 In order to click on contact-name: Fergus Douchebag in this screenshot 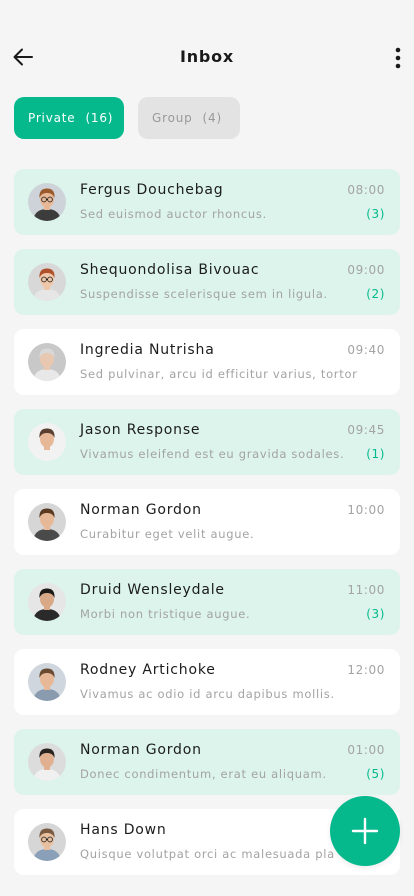, I will do `click(152, 190)`.